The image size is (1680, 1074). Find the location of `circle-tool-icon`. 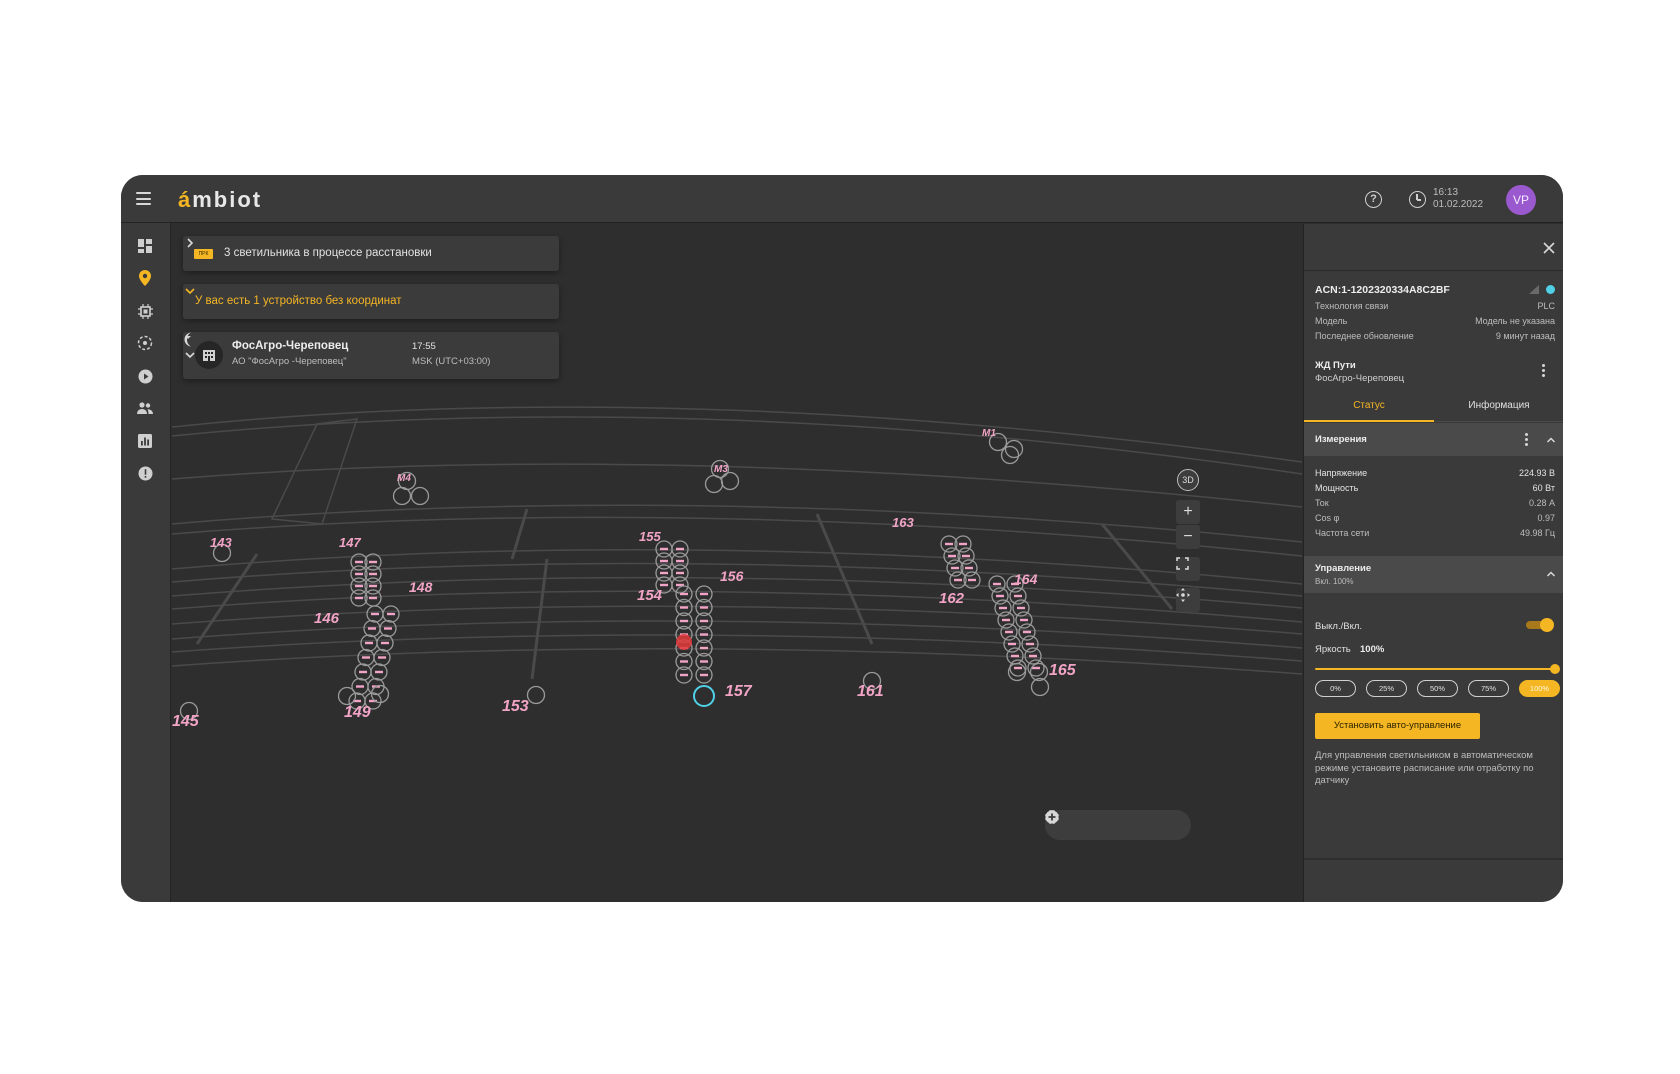

circle-tool-icon is located at coordinates (1072, 822).